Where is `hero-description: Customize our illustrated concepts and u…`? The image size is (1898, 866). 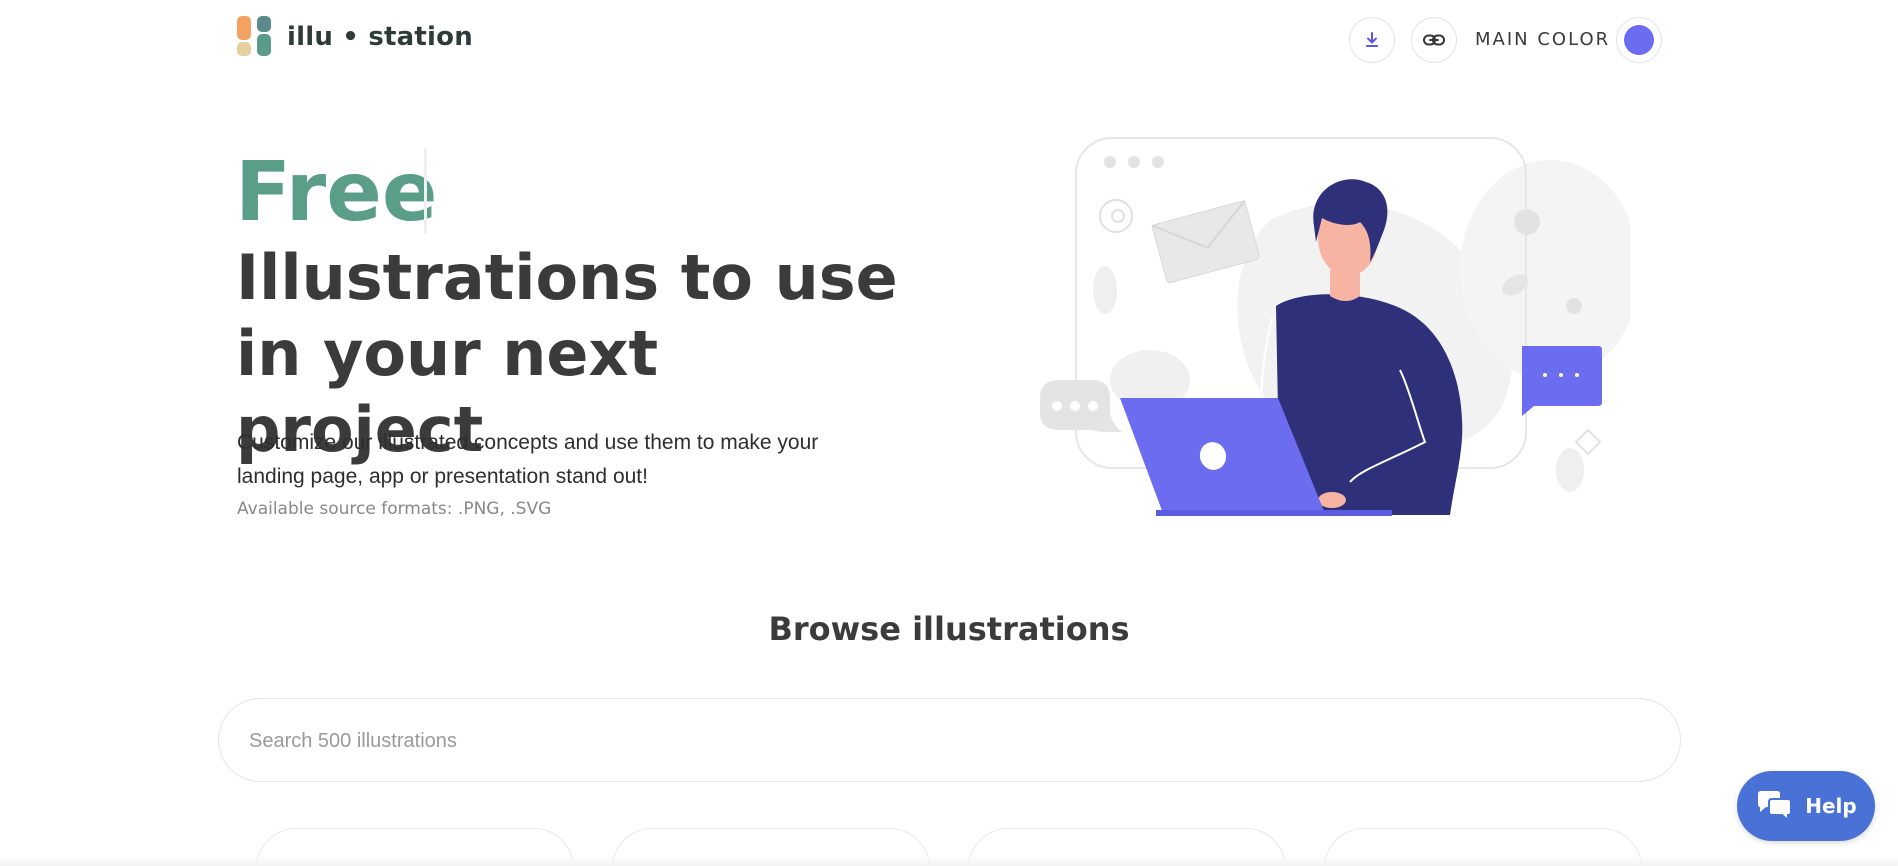 hero-description: Customize our illustrated concepts and u… is located at coordinates (528, 459).